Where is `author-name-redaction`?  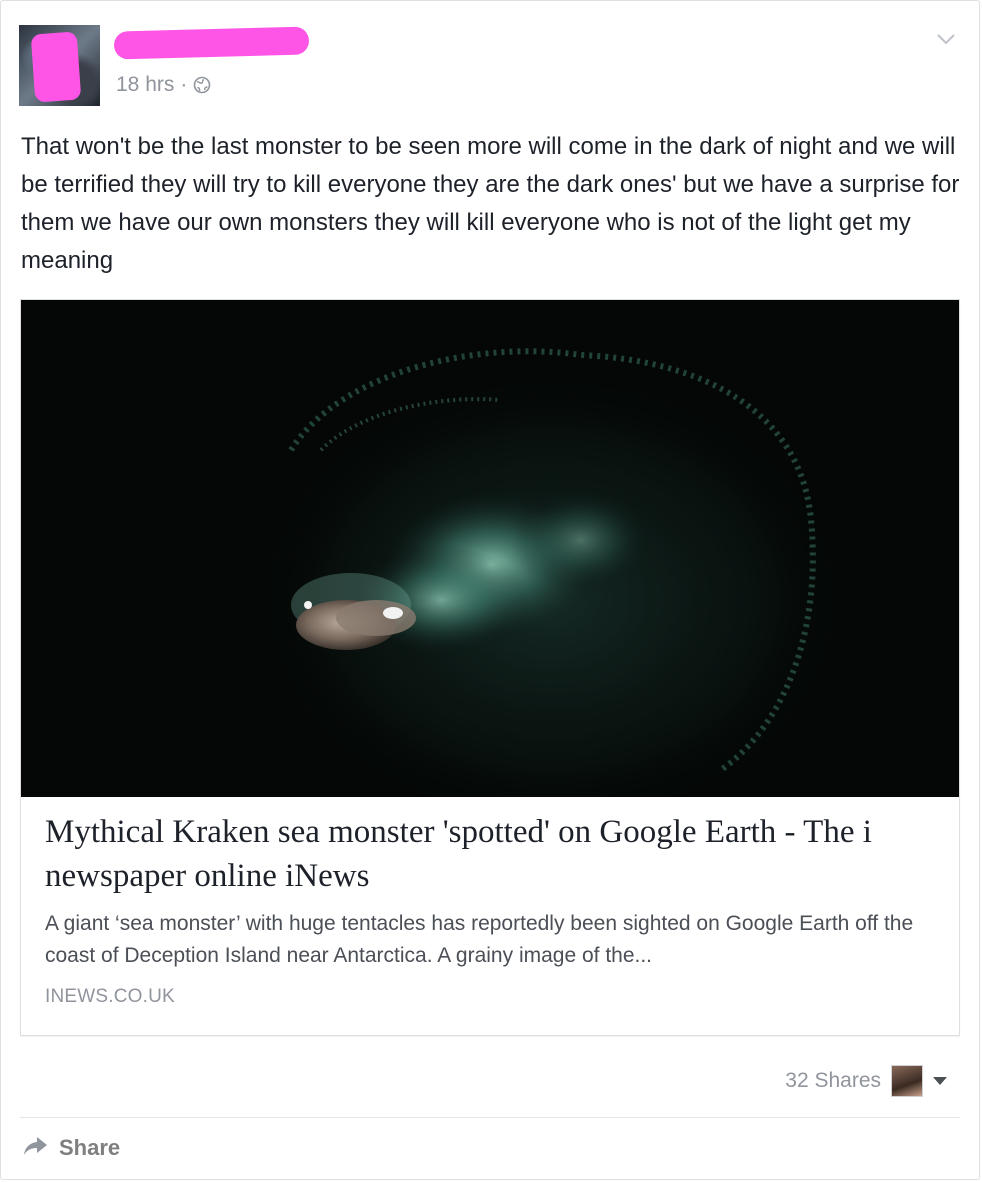
author-name-redaction is located at coordinates (211, 43).